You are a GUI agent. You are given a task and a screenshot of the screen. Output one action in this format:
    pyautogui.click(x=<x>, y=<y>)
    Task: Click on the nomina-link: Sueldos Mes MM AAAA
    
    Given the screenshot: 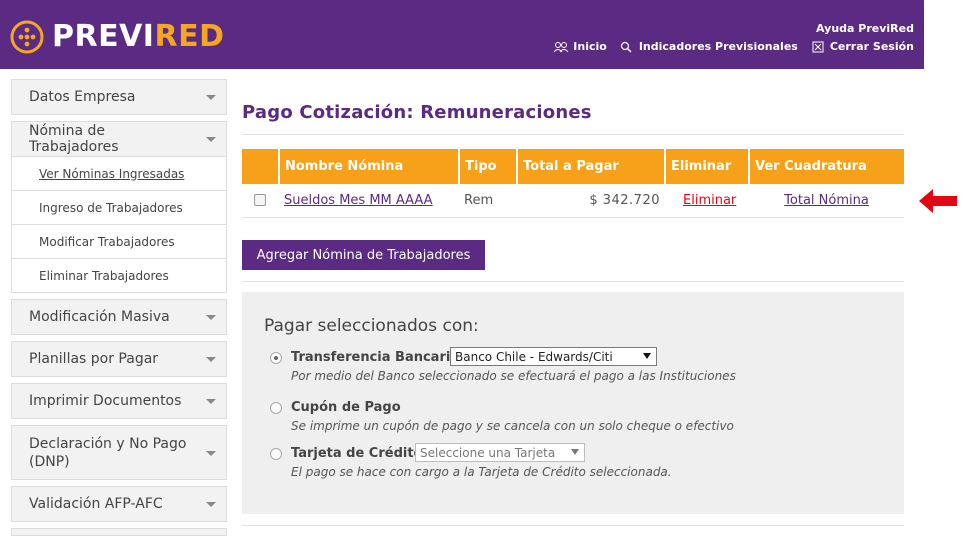 What is the action you would take?
    pyautogui.click(x=358, y=200)
    